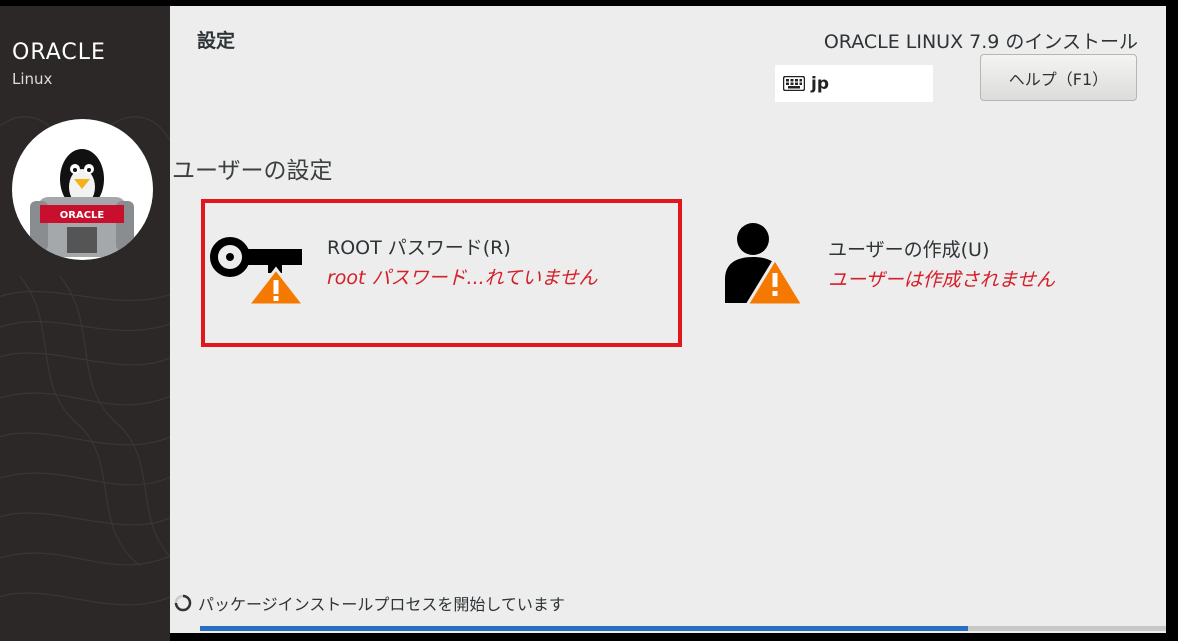  Describe the element at coordinates (942, 280) in the screenshot. I see `user-creation-spoke-status: ユーザーは作成されません` at that location.